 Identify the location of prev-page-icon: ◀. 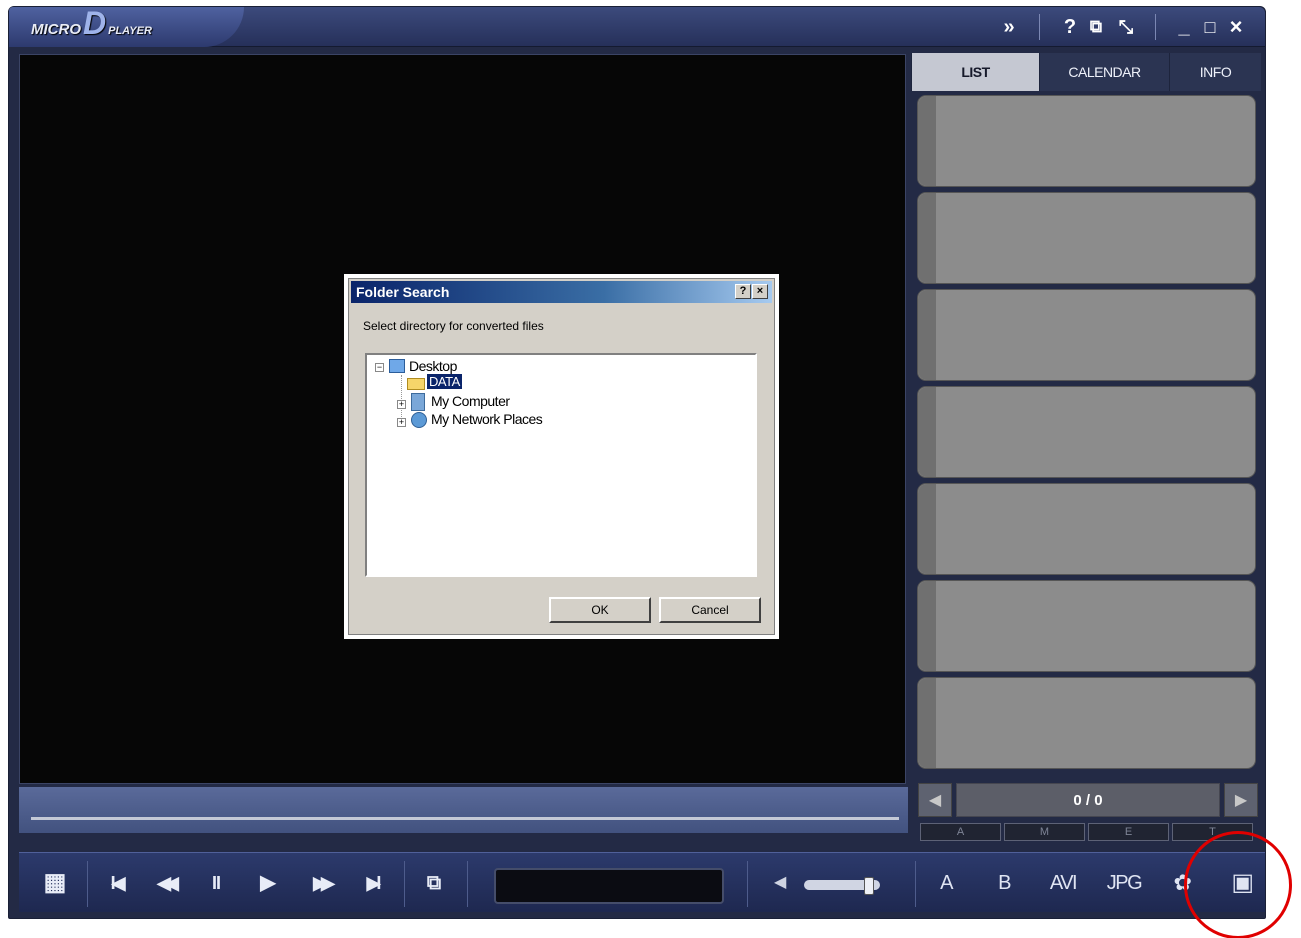
(935, 800).